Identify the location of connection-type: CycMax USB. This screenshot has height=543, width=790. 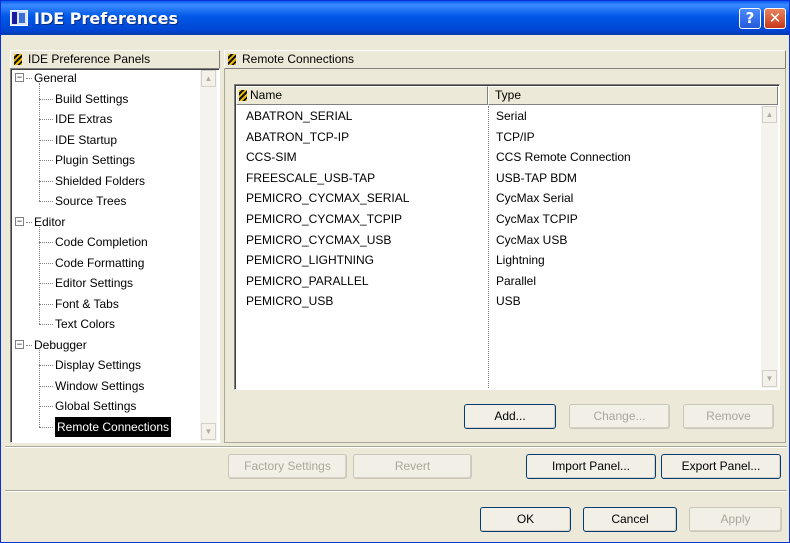
(532, 239).